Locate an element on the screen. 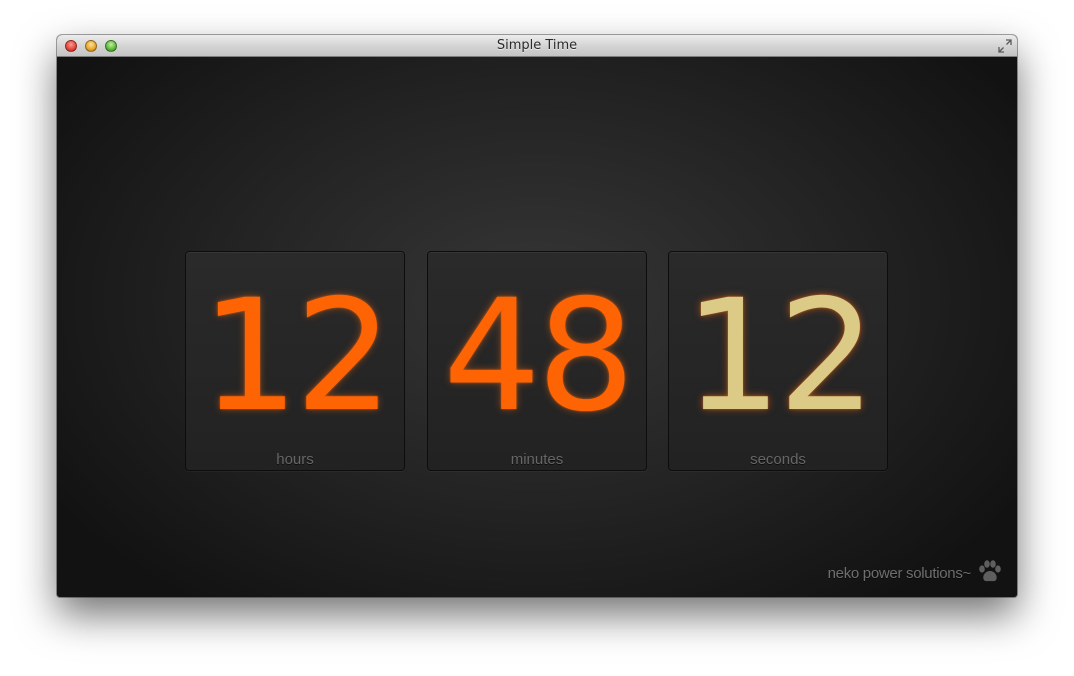 The height and width of the screenshot is (676, 1074). minutes-value: 48 is located at coordinates (539, 356).